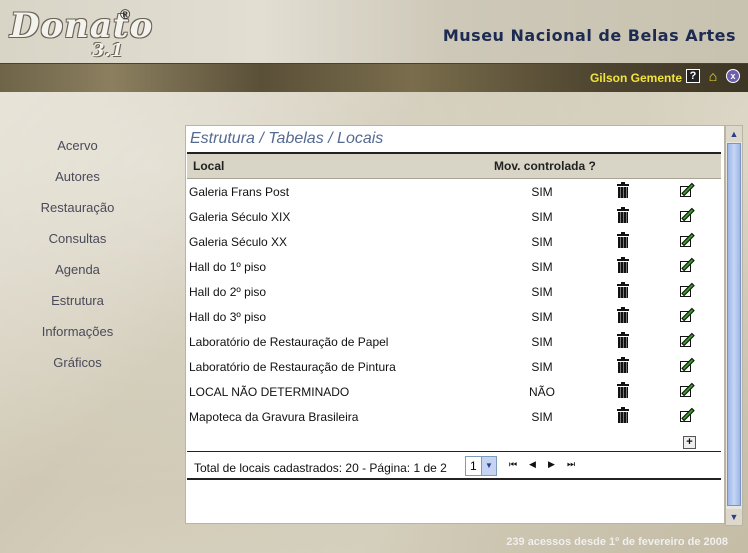 Image resolution: width=748 pixels, height=553 pixels. Describe the element at coordinates (488, 466) in the screenshot. I see `chevron-down-icon: ▼` at that location.